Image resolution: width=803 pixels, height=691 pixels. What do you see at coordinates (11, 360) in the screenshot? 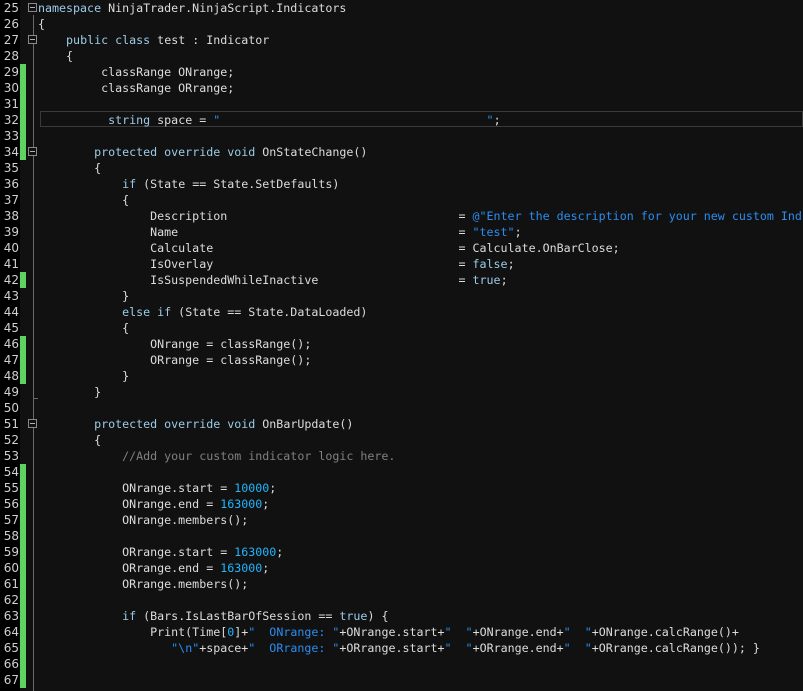
I see `line-number: 47` at bounding box center [11, 360].